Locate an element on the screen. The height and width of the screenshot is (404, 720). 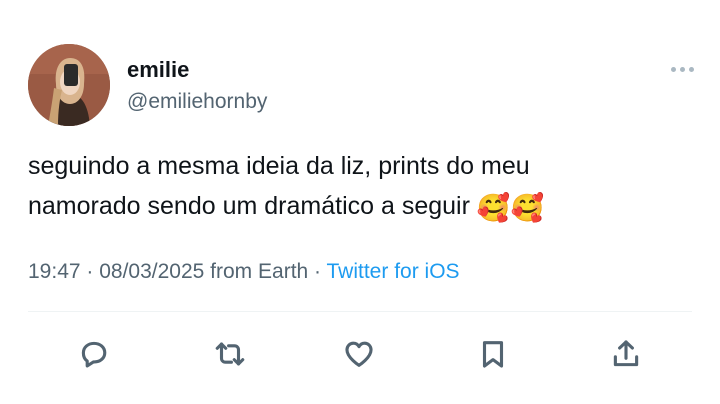
share-button is located at coordinates (626, 354).